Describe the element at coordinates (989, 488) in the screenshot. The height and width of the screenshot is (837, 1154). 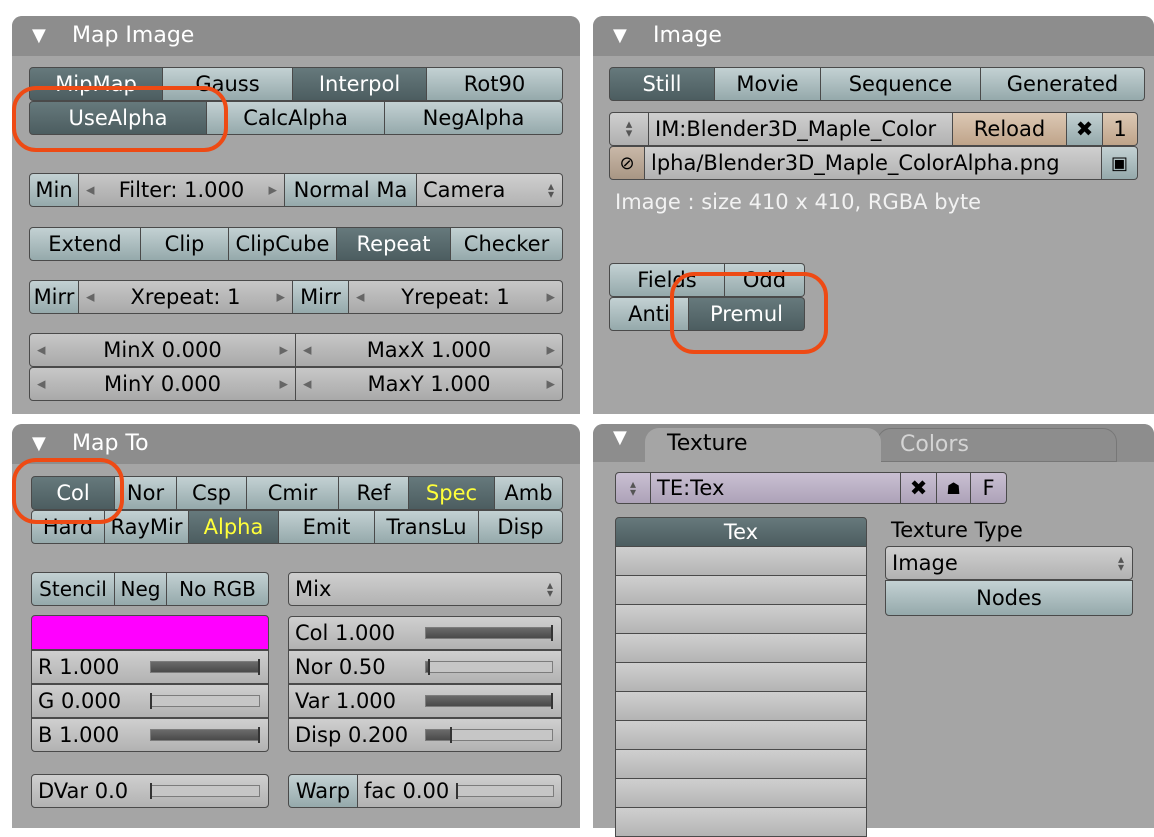
I see `f-button: F` at that location.